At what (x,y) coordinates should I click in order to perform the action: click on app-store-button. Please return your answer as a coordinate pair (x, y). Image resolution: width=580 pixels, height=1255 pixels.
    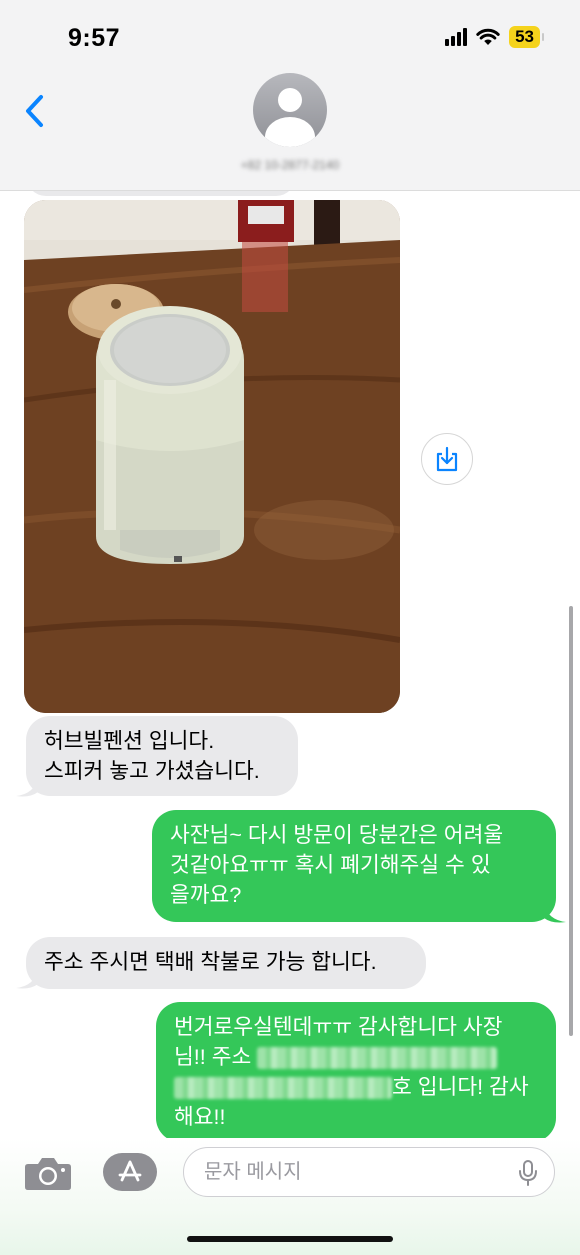
    Looking at the image, I should click on (130, 1172).